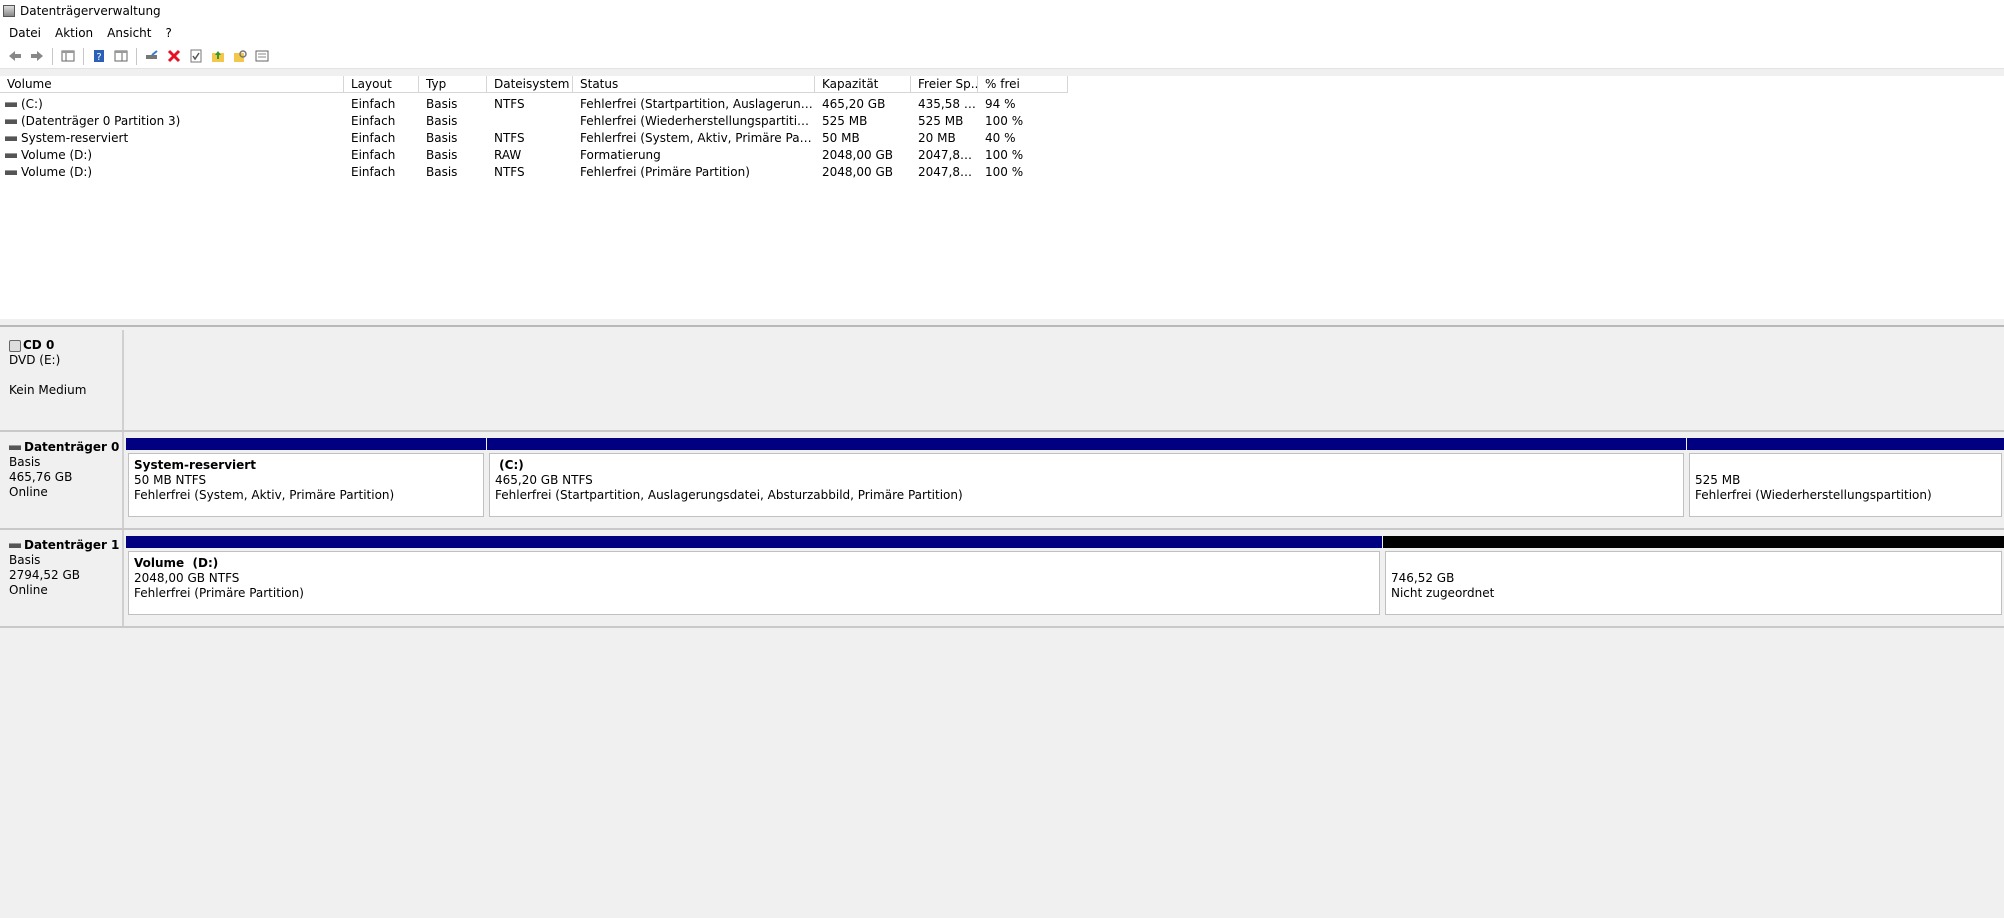 Image resolution: width=2004 pixels, height=918 pixels. Describe the element at coordinates (129, 33) in the screenshot. I see `menu-ansicht: Ansicht` at that location.